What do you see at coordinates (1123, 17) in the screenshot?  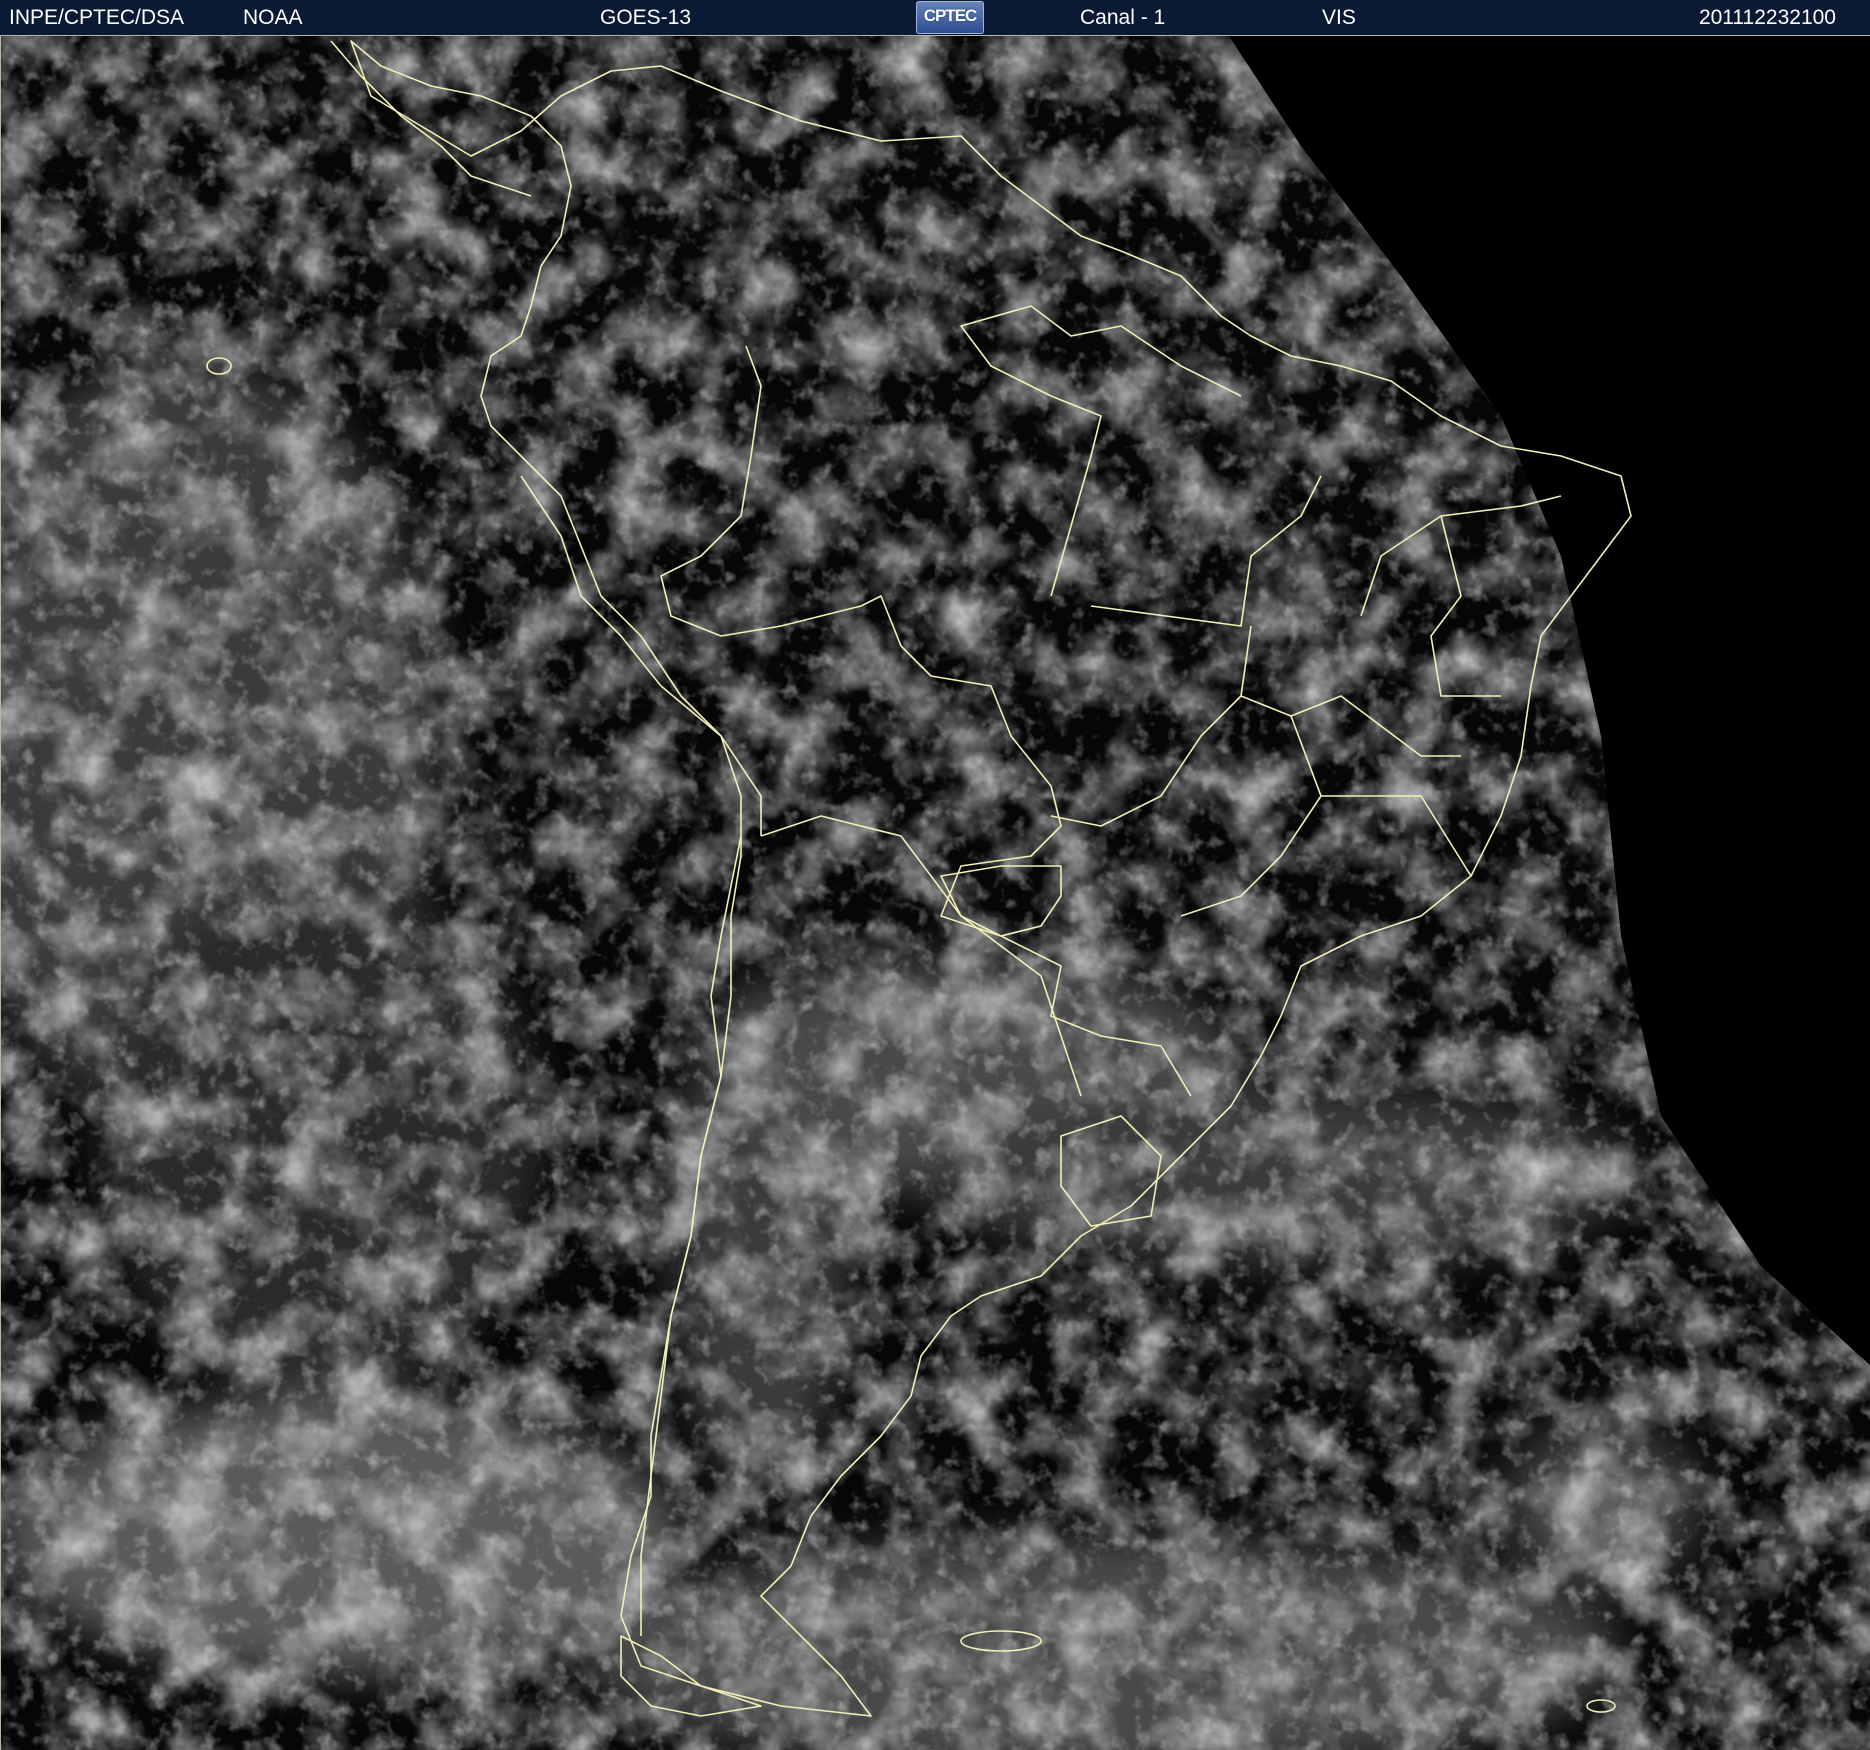 I see `channel-label: Canal - 1` at bounding box center [1123, 17].